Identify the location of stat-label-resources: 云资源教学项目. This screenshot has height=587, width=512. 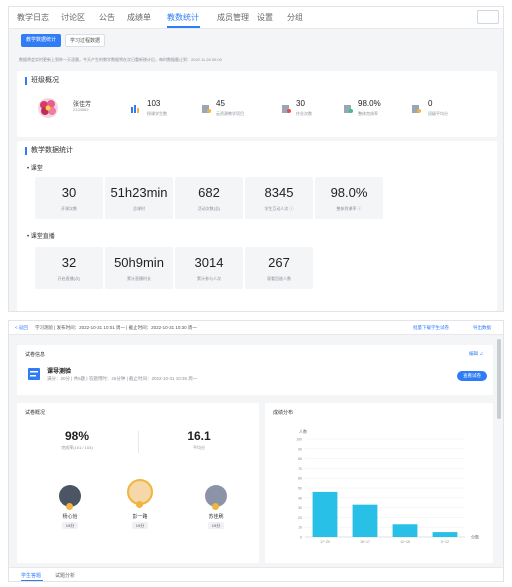
(230, 113).